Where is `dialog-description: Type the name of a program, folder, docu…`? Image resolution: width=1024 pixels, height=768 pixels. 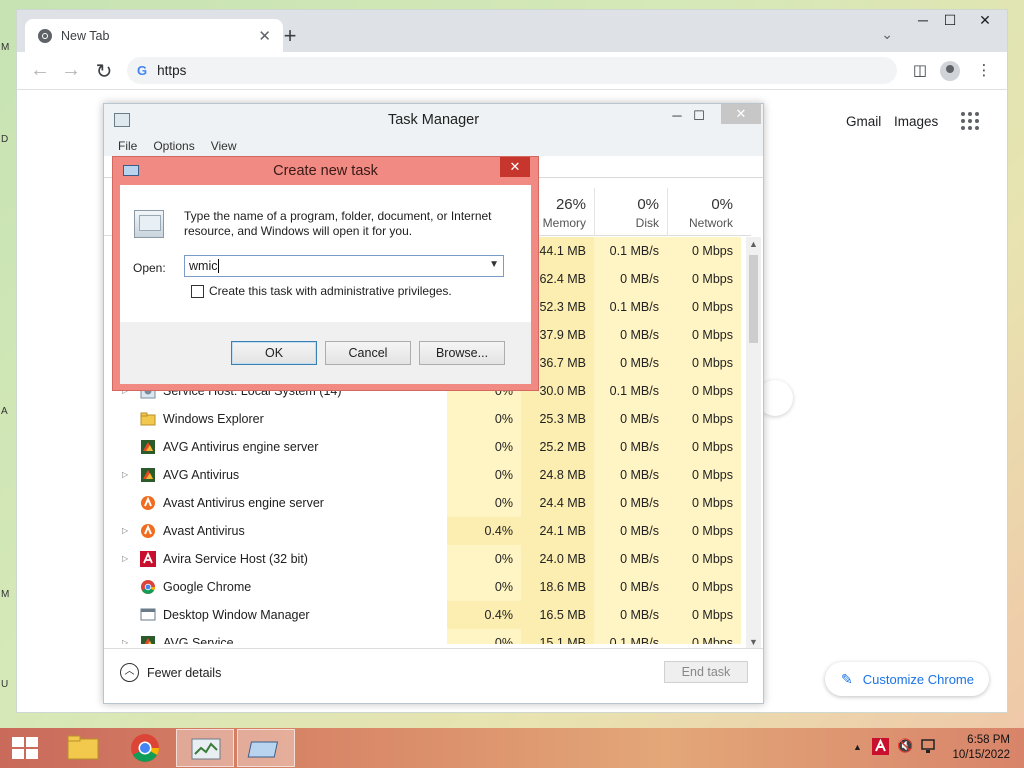 dialog-description: Type the name of a program, folder, docu… is located at coordinates (338, 223).